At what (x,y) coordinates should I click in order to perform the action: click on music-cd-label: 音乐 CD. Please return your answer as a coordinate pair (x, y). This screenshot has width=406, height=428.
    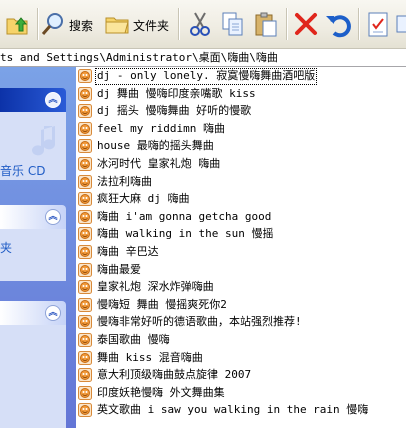
    Looking at the image, I should click on (22, 170).